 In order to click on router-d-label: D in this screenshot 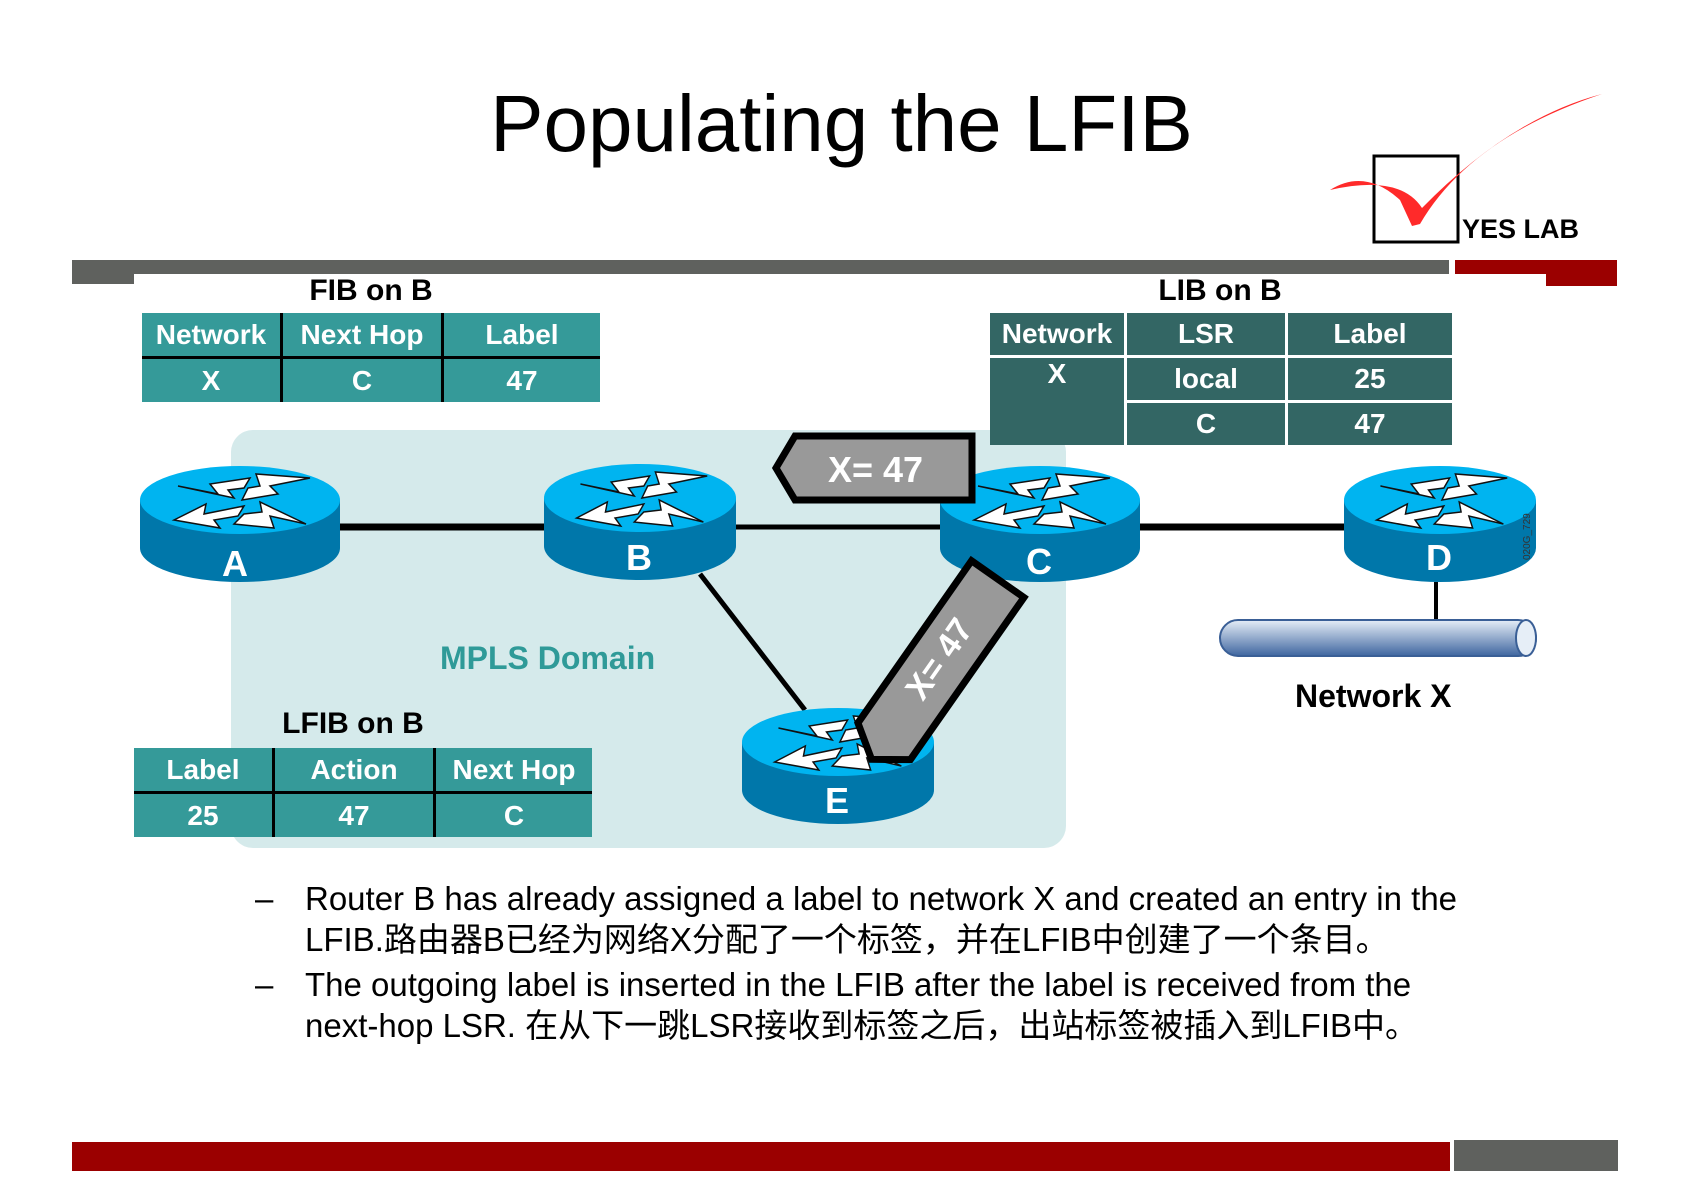, I will do `click(1439, 557)`.